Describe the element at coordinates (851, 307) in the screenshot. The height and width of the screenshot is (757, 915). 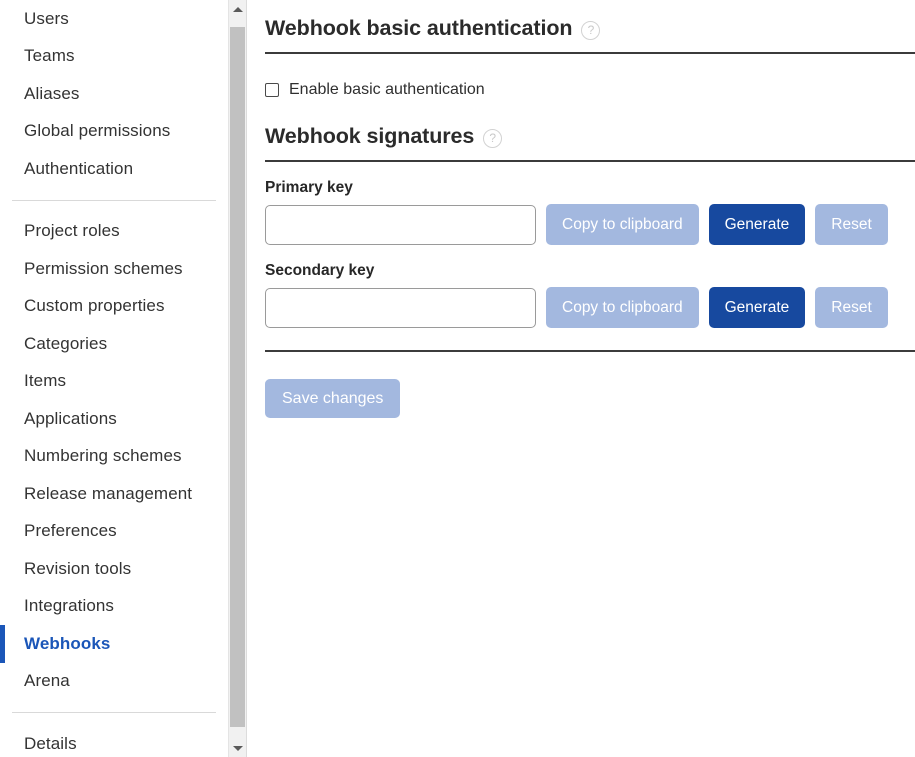
I see `secondary-reset-button: Reset` at that location.